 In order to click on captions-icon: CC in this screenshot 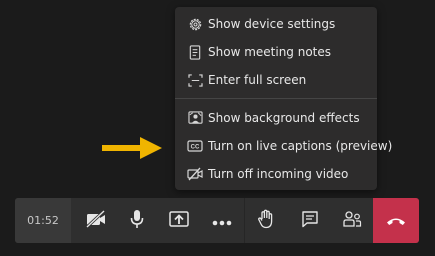, I will do `click(195, 146)`.